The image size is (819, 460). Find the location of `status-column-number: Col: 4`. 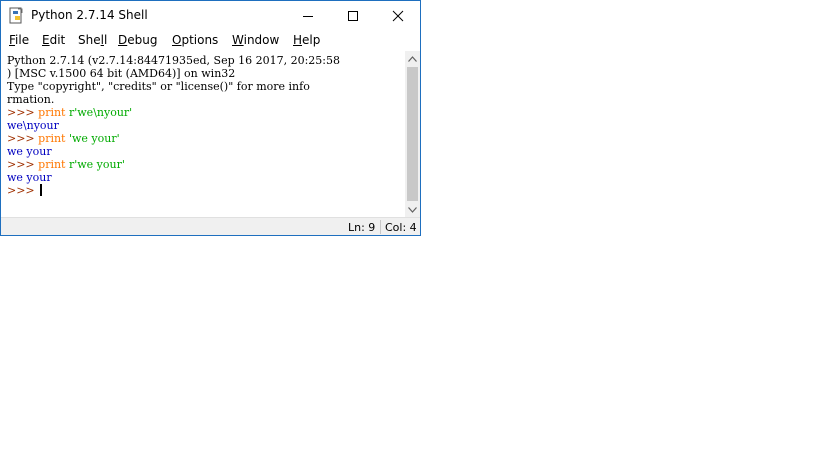

status-column-number: Col: 4 is located at coordinates (401, 227).